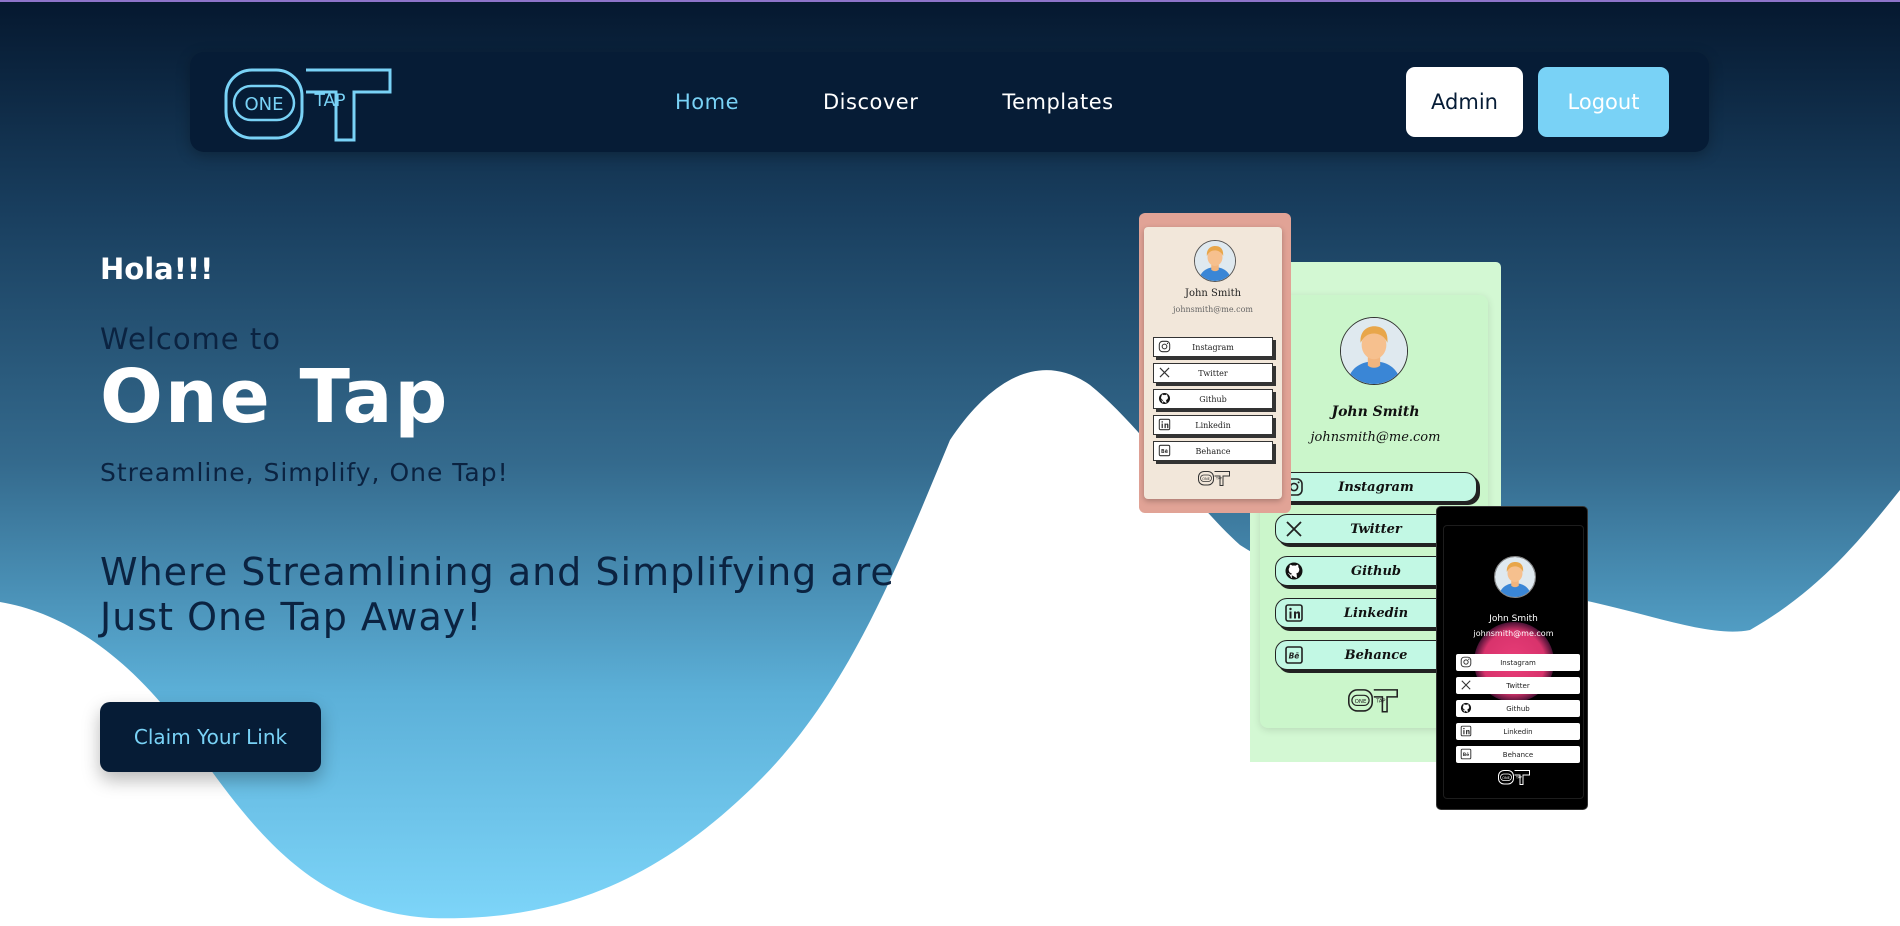  What do you see at coordinates (304, 472) in the screenshot?
I see `hero-tagline: Streamline, Simplify, One Tap!` at bounding box center [304, 472].